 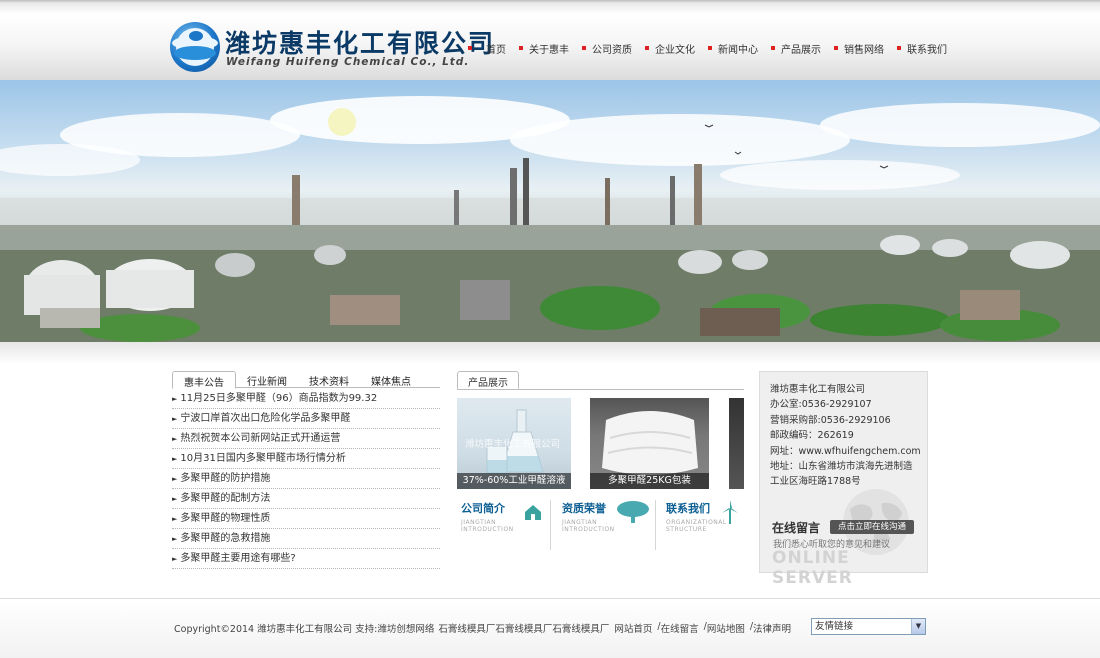 What do you see at coordinates (503, 525) in the screenshot?
I see `company-intro-link: 公司简介 JIANGTIAN INTRODUCTION` at bounding box center [503, 525].